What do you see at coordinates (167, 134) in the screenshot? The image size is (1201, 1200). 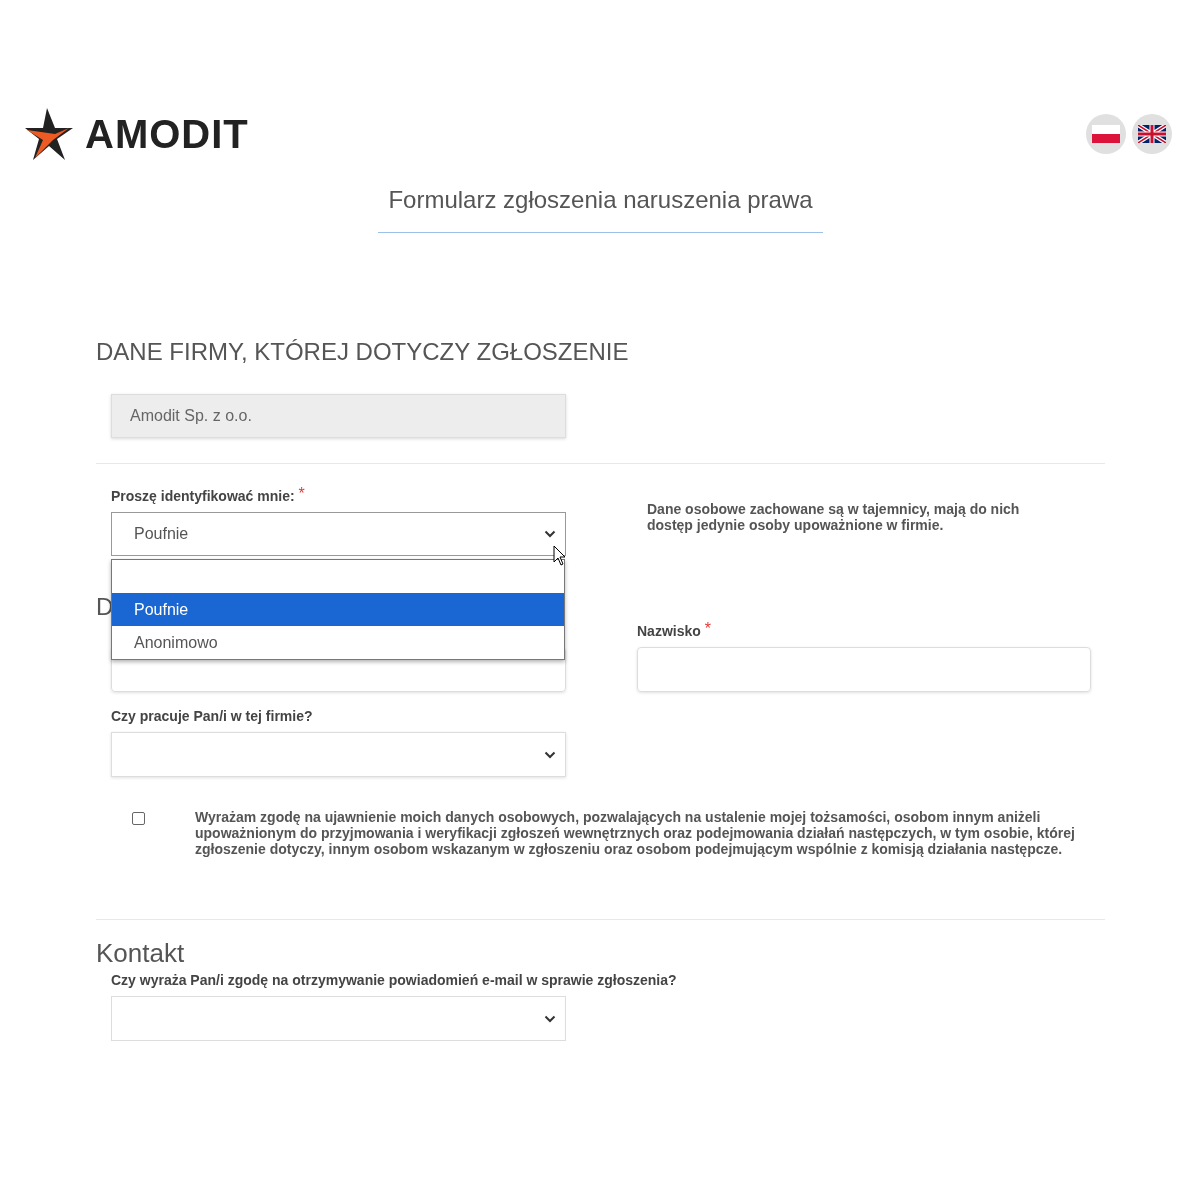 I see `brand-name: AMODIT` at bounding box center [167, 134].